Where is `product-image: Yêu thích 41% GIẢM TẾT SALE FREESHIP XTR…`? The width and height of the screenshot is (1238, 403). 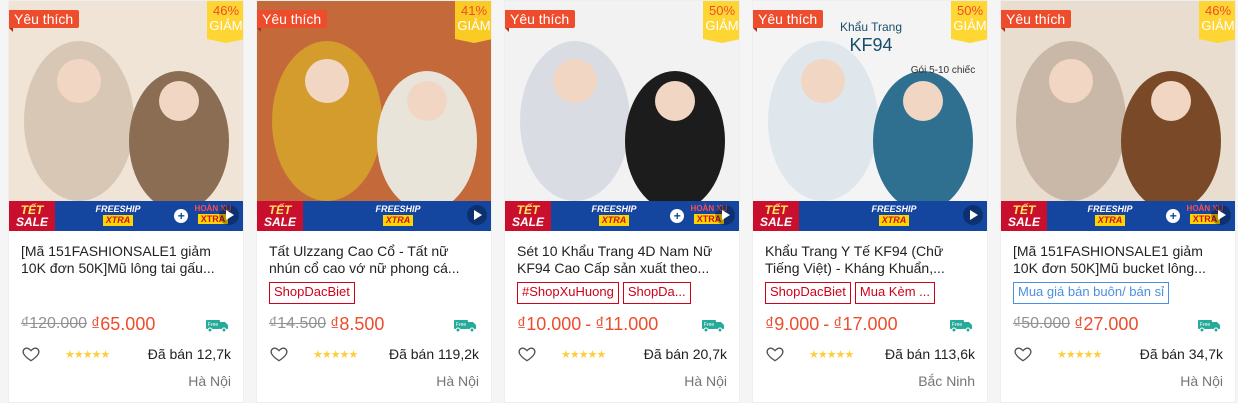
product-image: Yêu thích 41% GIẢM TẾT SALE FREESHIP XTR… is located at coordinates (374, 116).